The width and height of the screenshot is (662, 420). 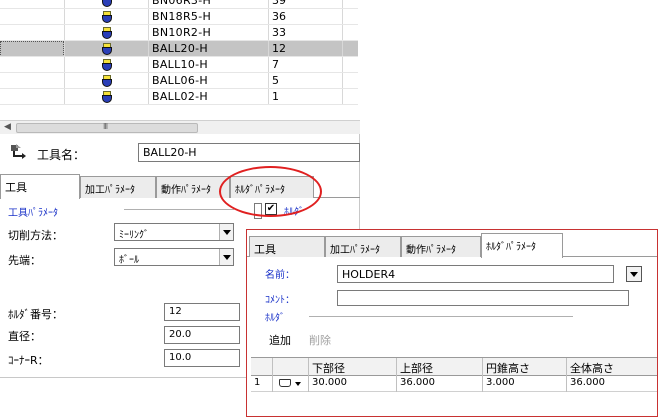 I want to click on grid-header-upper-dia: 上部径, so click(x=440, y=367).